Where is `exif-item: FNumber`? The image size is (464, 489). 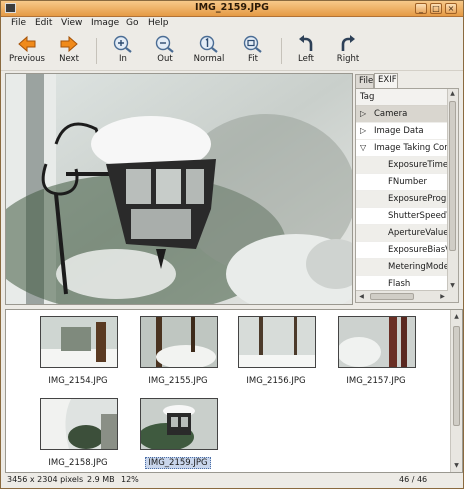
exif-item: FNumber is located at coordinates (407, 182).